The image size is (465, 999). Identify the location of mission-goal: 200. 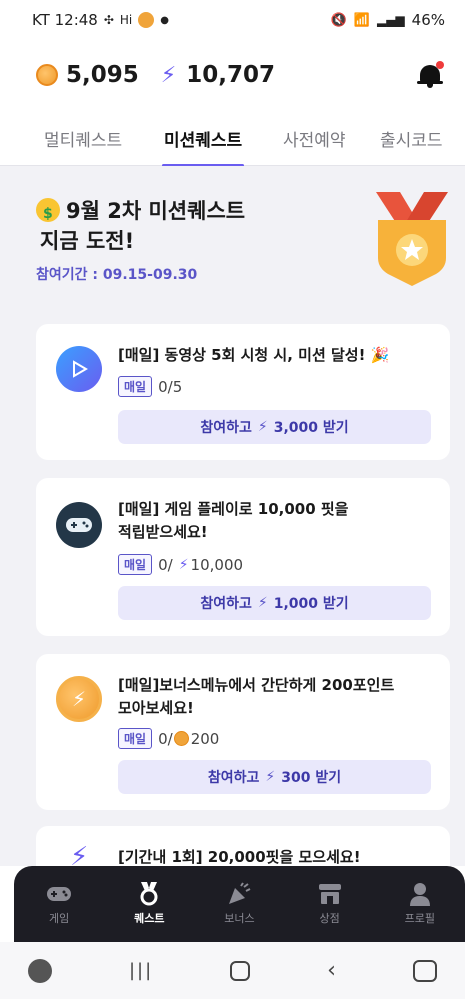
(205, 738).